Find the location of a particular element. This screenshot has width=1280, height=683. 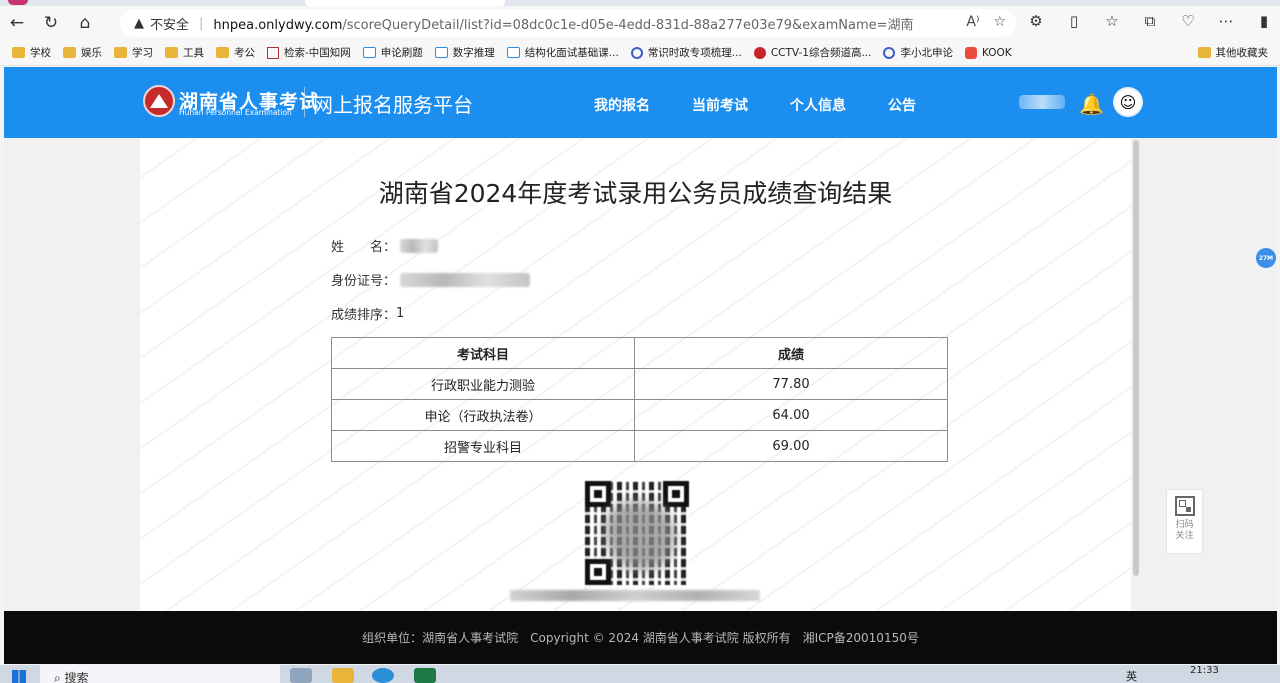

url-host: hnpea.onlydwy.com is located at coordinates (278, 25).